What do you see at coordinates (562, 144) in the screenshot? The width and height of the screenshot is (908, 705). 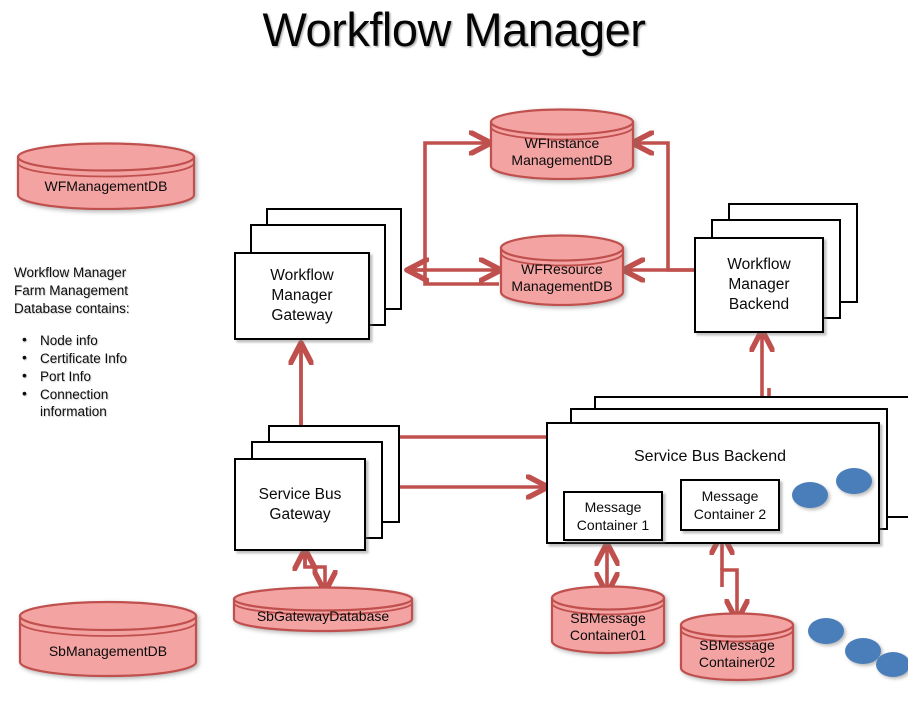 I see `database-wf-instance-management-db: WFInstance ManagementDB` at bounding box center [562, 144].